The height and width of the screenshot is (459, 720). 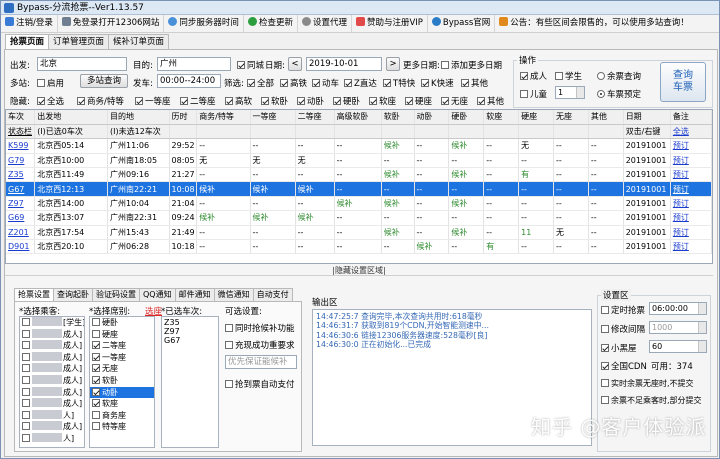 What do you see at coordinates (344, 64) in the screenshot?
I see `date-input: 2019-10-01` at bounding box center [344, 64].